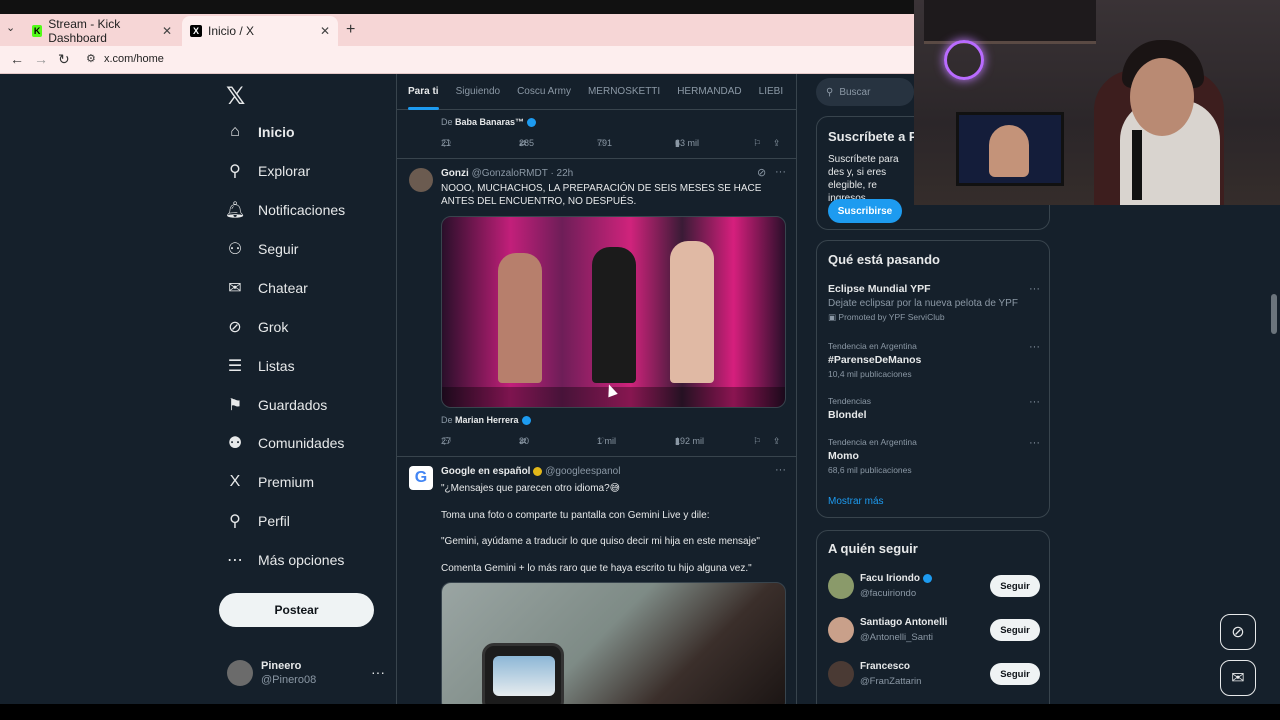 This screenshot has width=1280, height=720. I want to click on search-box: ⚲, so click(865, 92).